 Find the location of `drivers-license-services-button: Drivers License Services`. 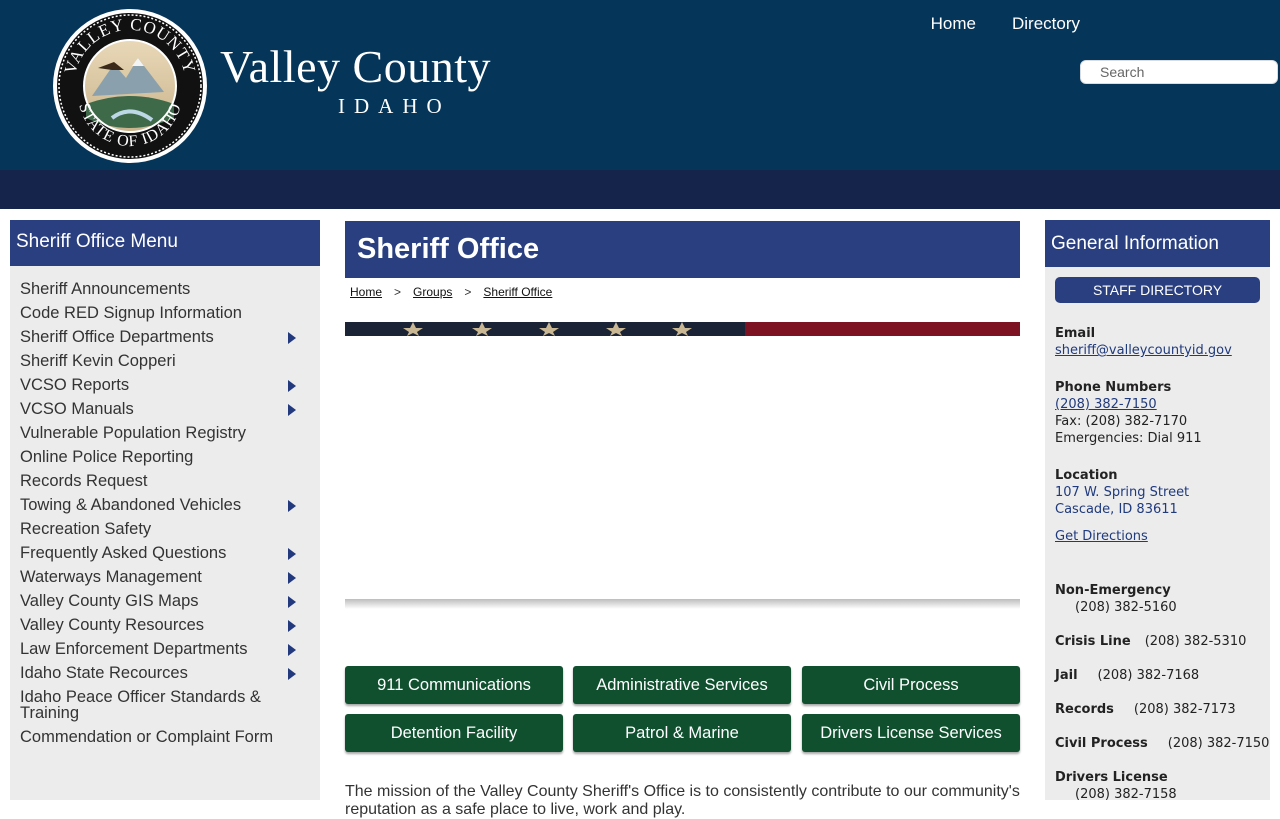

drivers-license-services-button: Drivers License Services is located at coordinates (911, 733).